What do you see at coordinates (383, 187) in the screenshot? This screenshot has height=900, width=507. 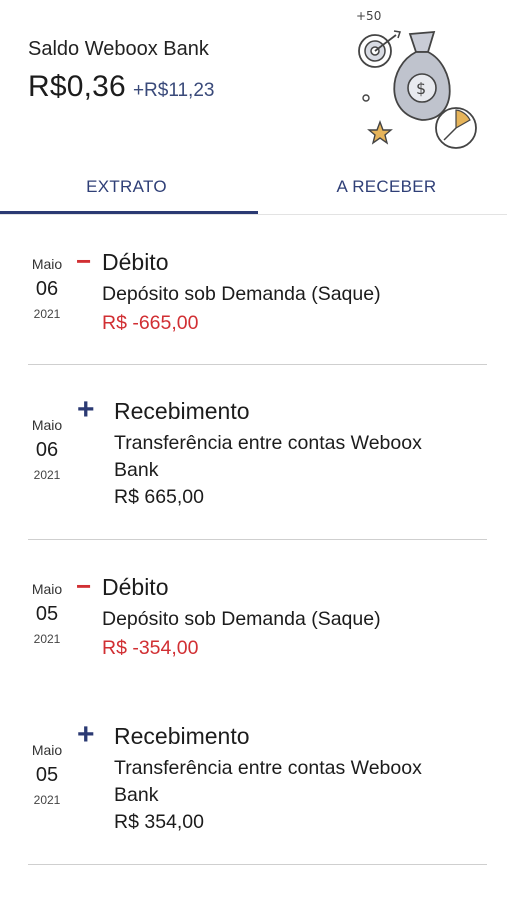 I see `tab-a-receber: A RECEBER` at bounding box center [383, 187].